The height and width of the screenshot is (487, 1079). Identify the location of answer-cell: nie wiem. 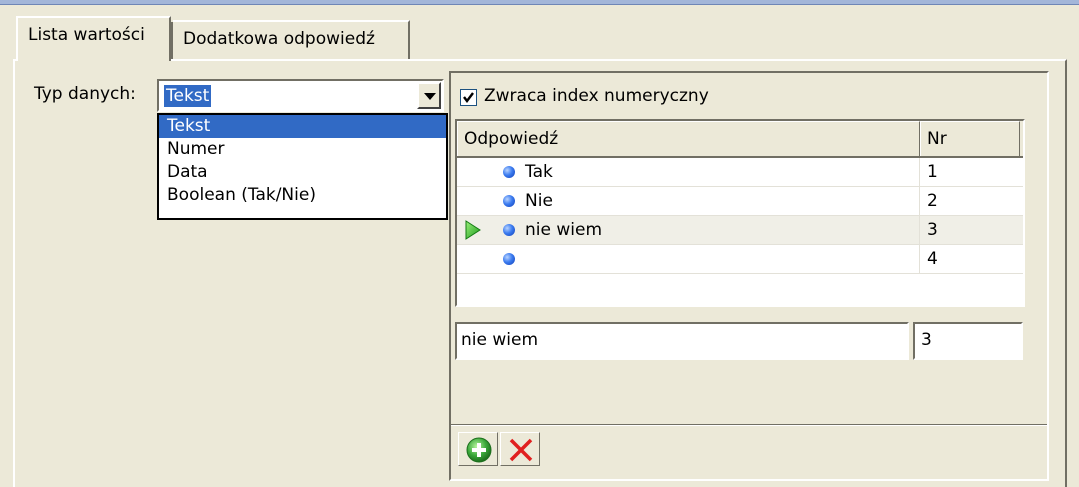
(705, 230).